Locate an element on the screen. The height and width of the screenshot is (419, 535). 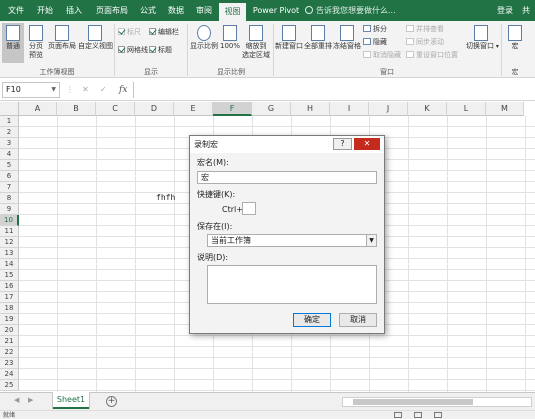
custom-views-button: 自定义视图 is located at coordinates (95, 38).